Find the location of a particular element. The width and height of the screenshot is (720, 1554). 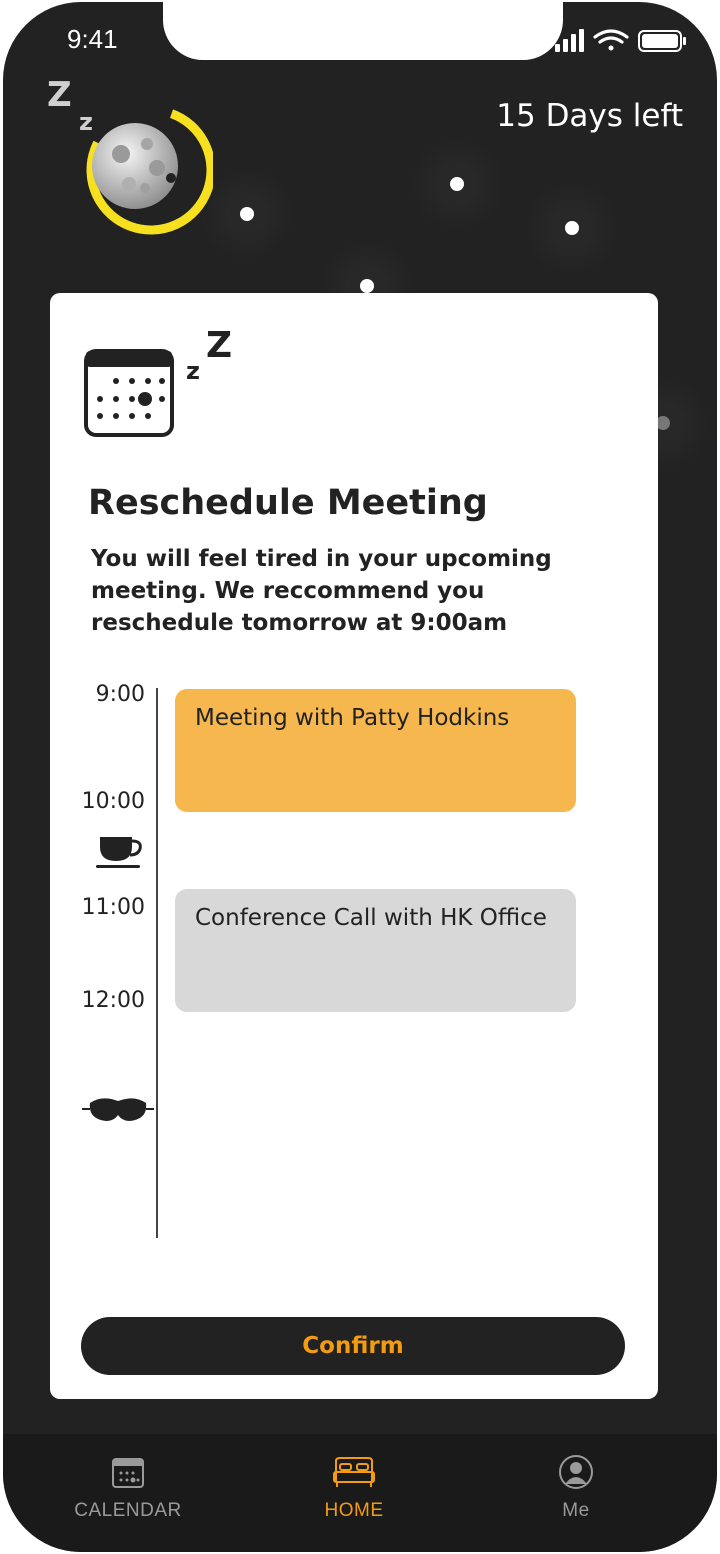

coffee-cup-icon is located at coordinates (119, 852).